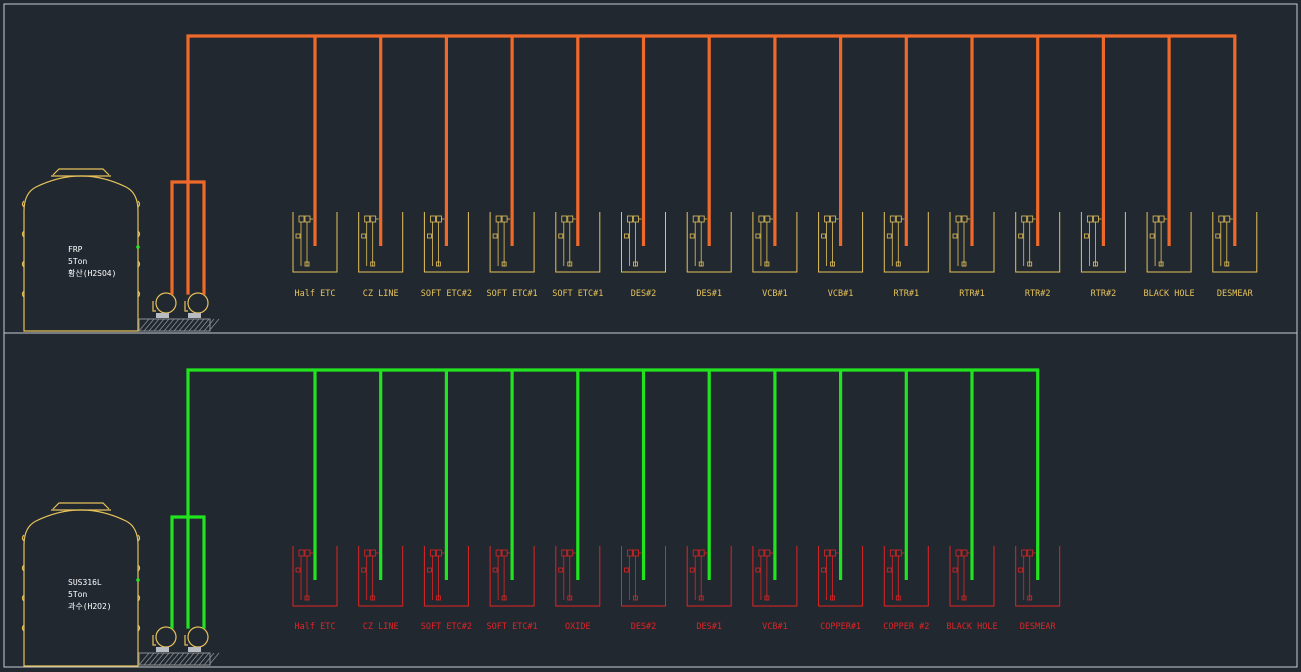 Image resolution: width=1301 pixels, height=672 pixels. I want to click on pump-foot, so click(194, 315).